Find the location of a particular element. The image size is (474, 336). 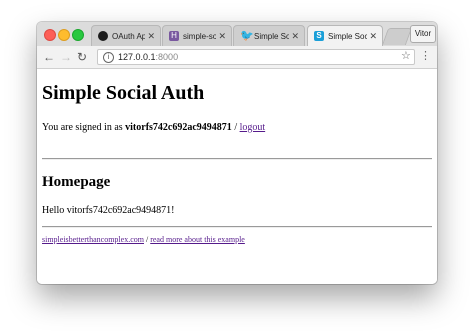

tab-label: OAuth Apps is located at coordinates (128, 36).